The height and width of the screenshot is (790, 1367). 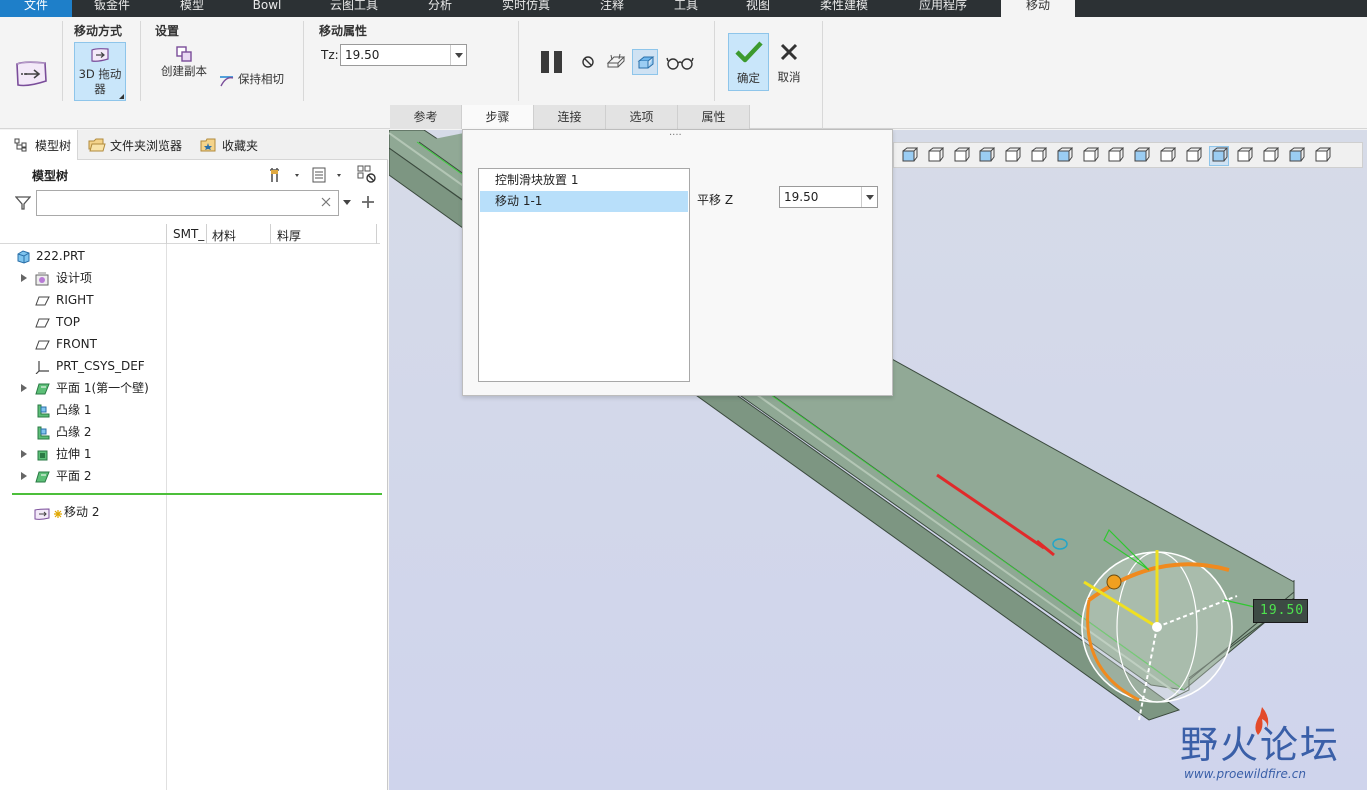 I want to click on datum-axis-icon, so click(x=1090, y=156).